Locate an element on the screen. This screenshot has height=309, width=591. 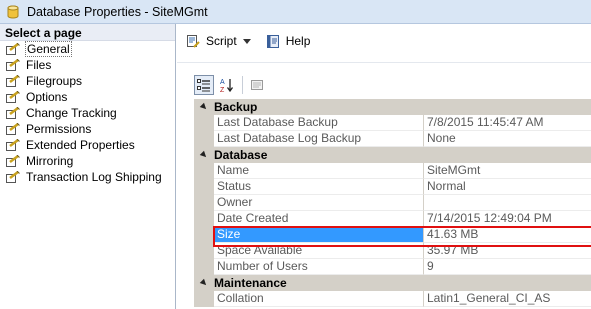
alphabetical-sort-icon: A Z is located at coordinates (227, 85).